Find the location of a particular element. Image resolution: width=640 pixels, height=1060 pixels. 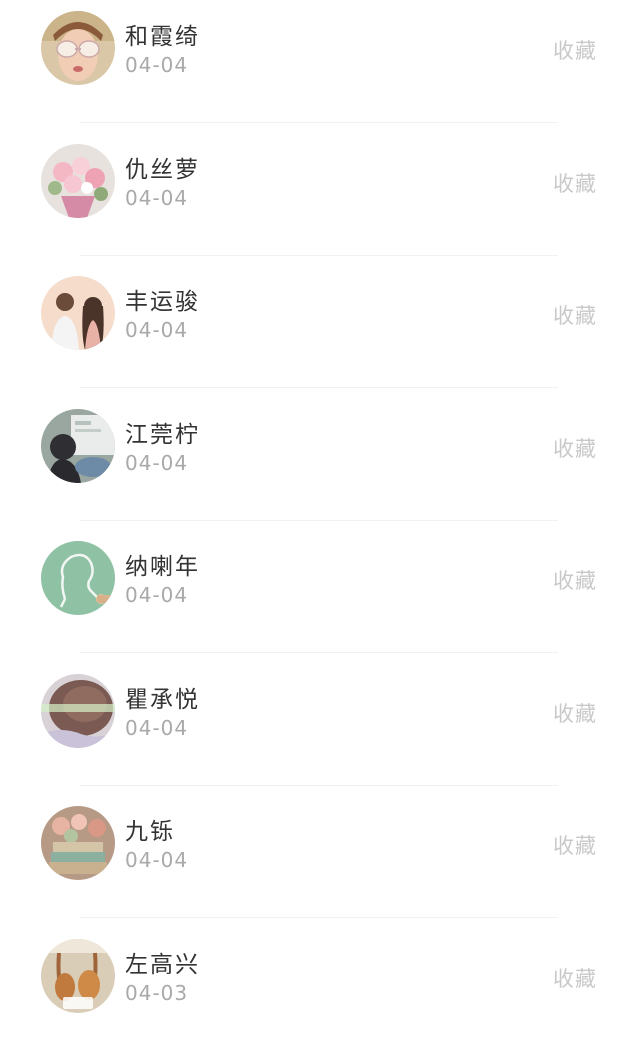

list-item: 丰运骏 04-04 收藏 is located at coordinates (320, 331).